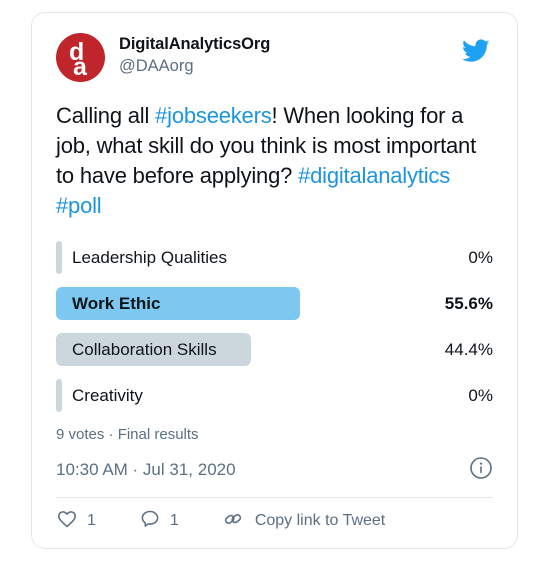 Image resolution: width=549 pixels, height=561 pixels. Describe the element at coordinates (146, 469) in the screenshot. I see `tweet-timestamp: 10:30 AM · Jul 31, 2020` at that location.